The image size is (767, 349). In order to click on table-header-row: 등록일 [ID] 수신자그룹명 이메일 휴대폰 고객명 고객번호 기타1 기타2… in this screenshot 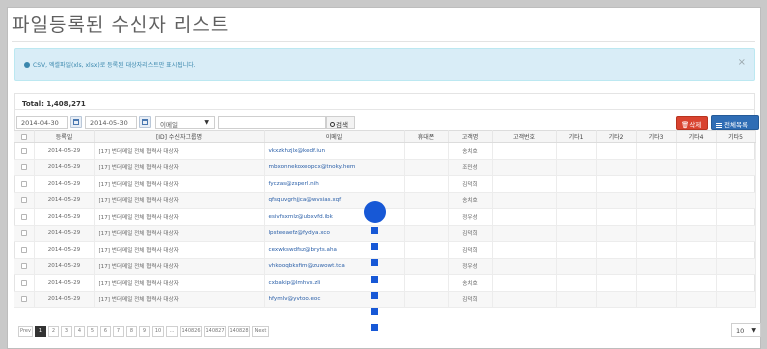, I will do `click(385, 136)`.